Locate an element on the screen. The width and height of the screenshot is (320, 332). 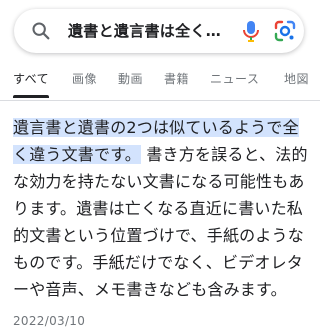
tab-books: 書籍 is located at coordinates (176, 78).